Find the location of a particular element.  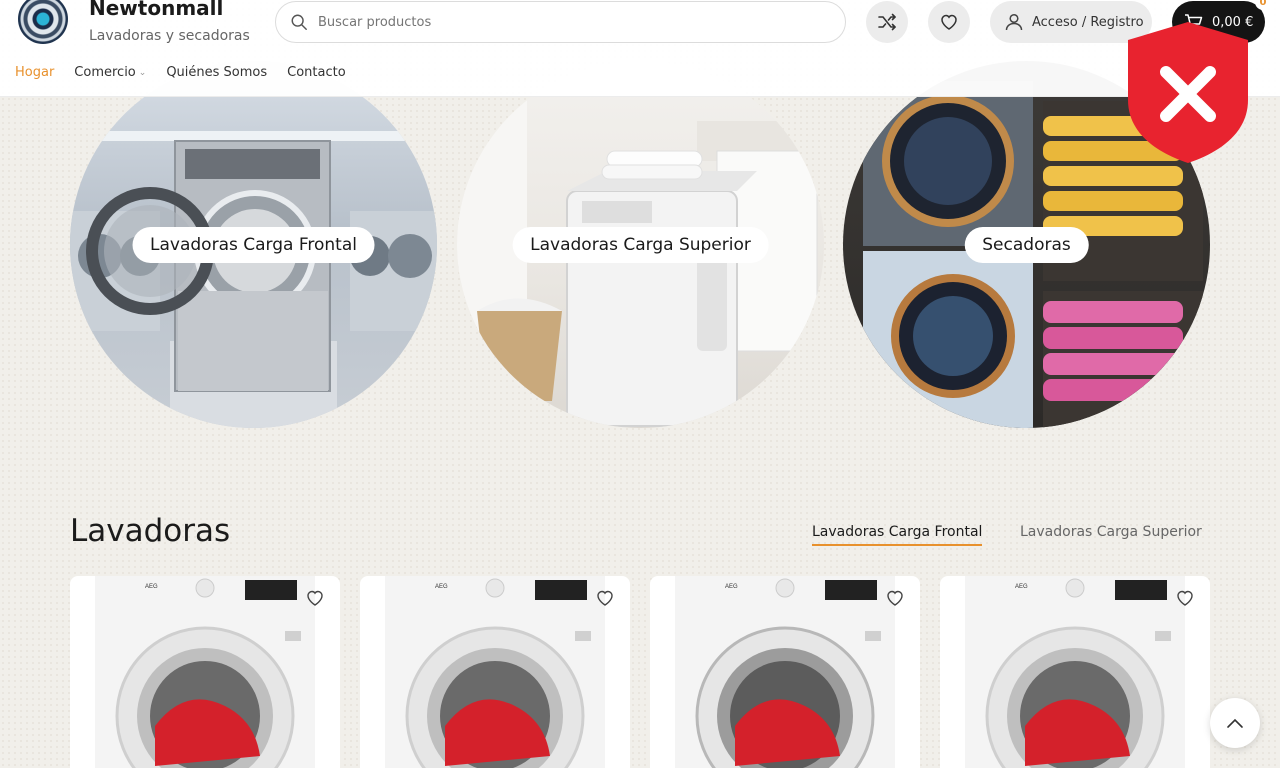

category-label: Secadoras is located at coordinates (1026, 245).